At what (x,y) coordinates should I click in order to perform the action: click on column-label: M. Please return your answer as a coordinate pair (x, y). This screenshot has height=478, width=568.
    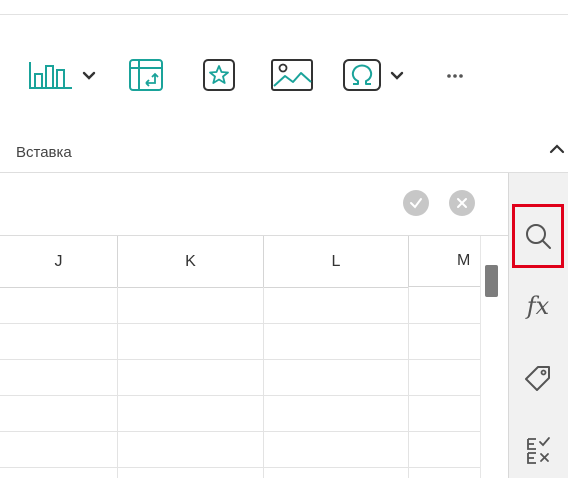
    Looking at the image, I should click on (464, 260).